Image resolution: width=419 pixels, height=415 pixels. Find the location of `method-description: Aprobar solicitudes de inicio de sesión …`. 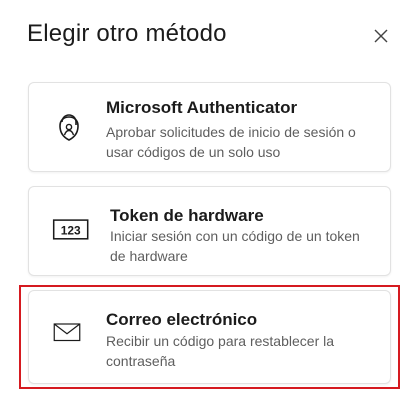

method-description: Aprobar solicitudes de inicio de sesión … is located at coordinates (231, 142).